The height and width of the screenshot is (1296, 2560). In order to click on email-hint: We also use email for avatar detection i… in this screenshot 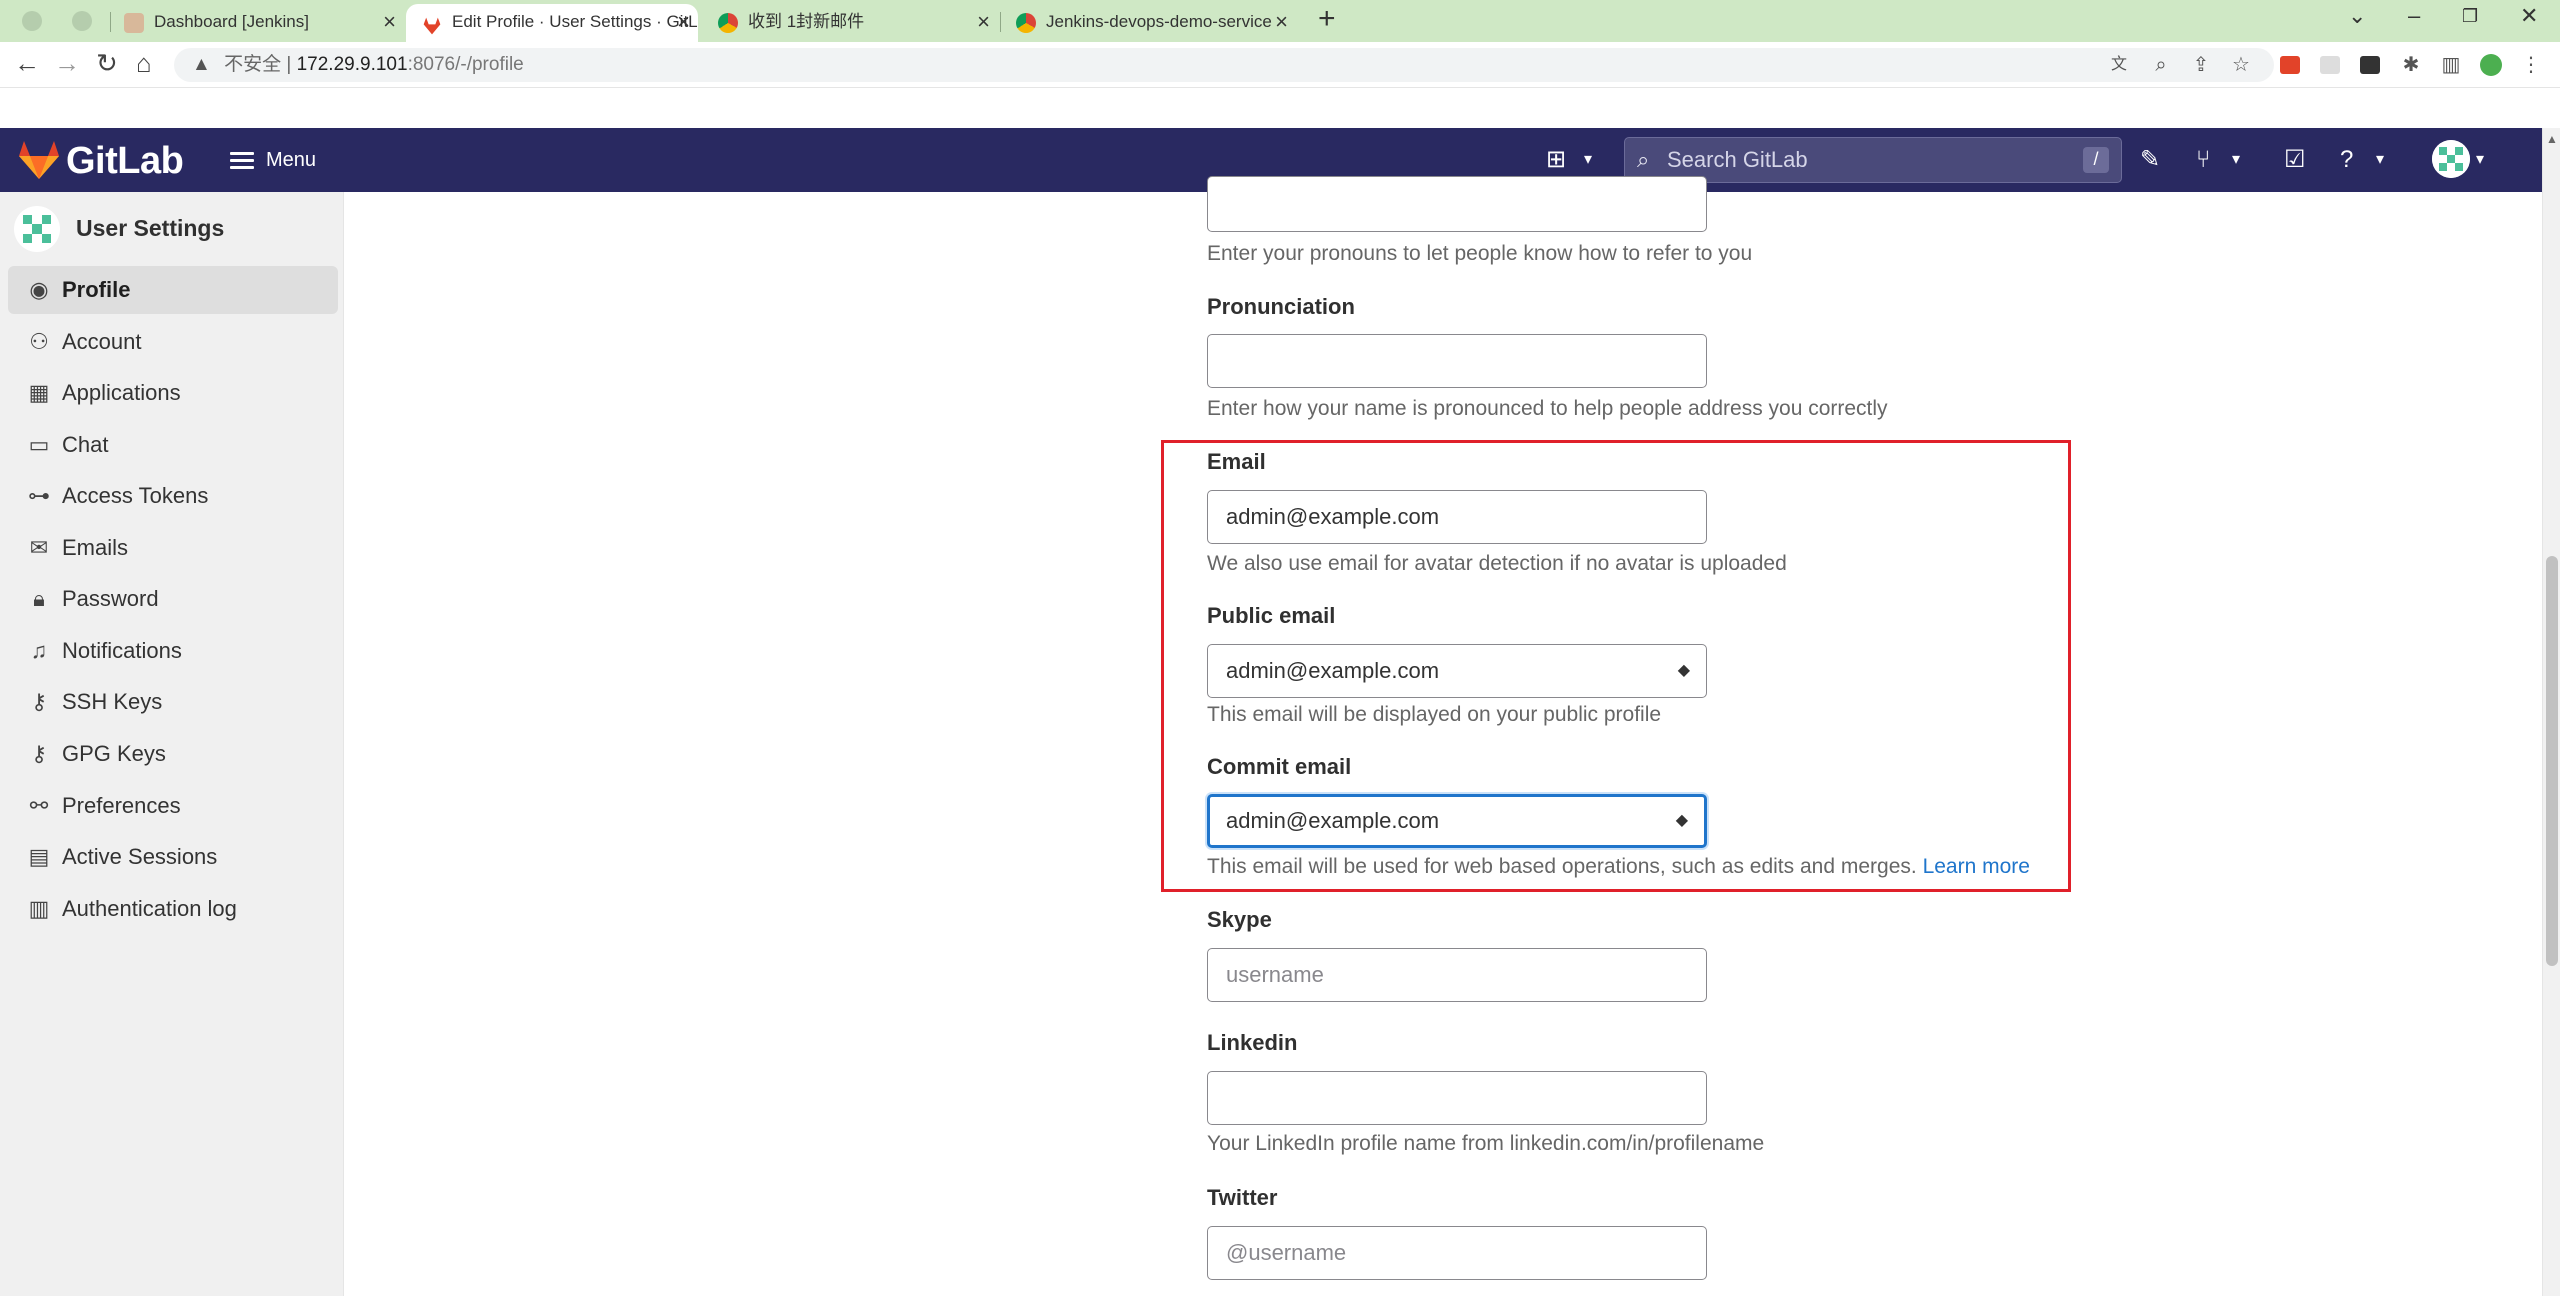, I will do `click(1497, 563)`.